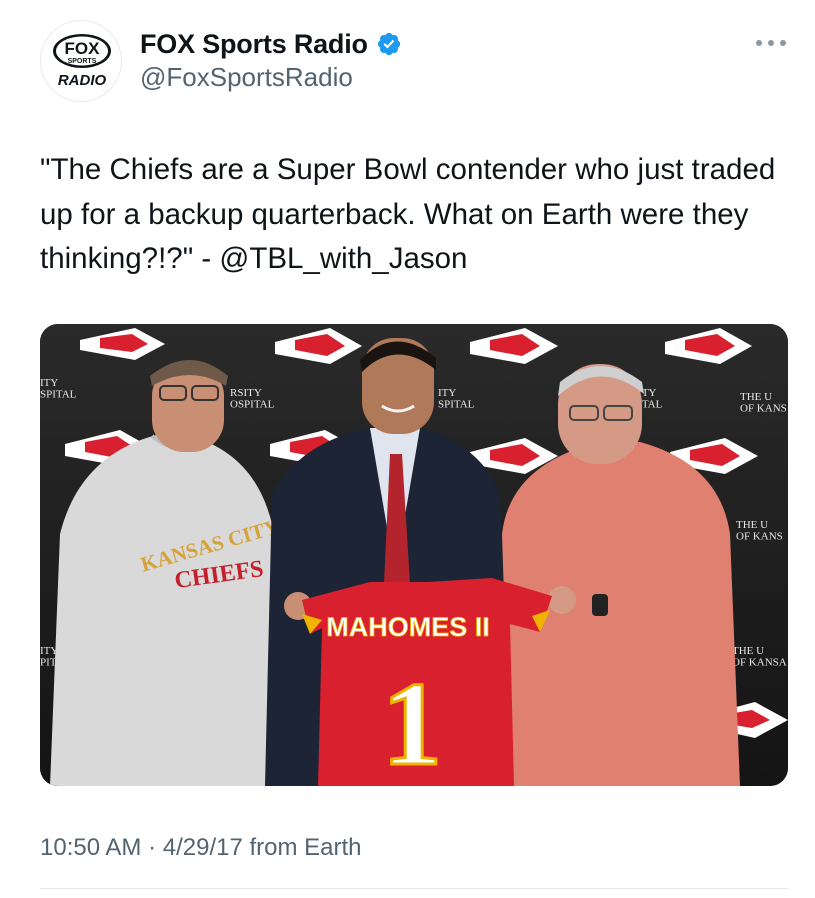  I want to click on author-display-name: FOX Sports Radio, so click(254, 44).